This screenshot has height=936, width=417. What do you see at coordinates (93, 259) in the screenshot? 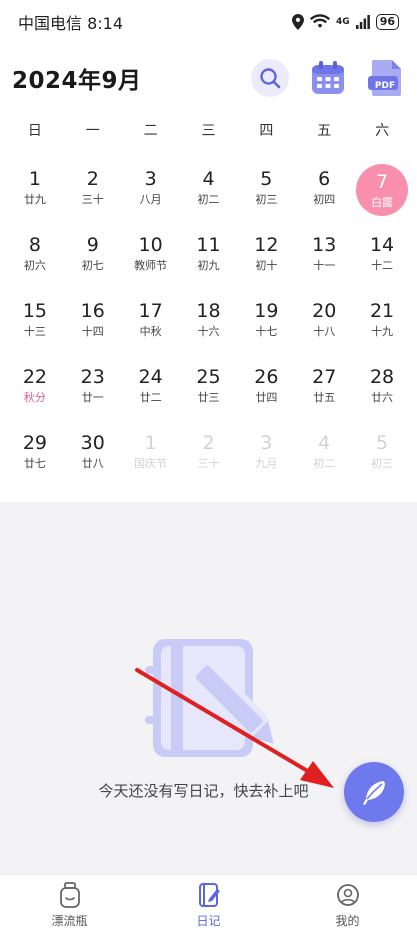
I see `calendar-day: 9 初七` at bounding box center [93, 259].